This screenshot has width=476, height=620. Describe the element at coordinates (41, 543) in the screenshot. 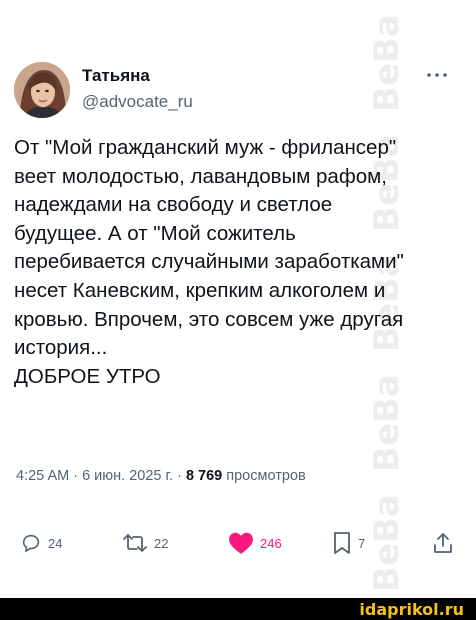

I see `reply-button: 24` at that location.